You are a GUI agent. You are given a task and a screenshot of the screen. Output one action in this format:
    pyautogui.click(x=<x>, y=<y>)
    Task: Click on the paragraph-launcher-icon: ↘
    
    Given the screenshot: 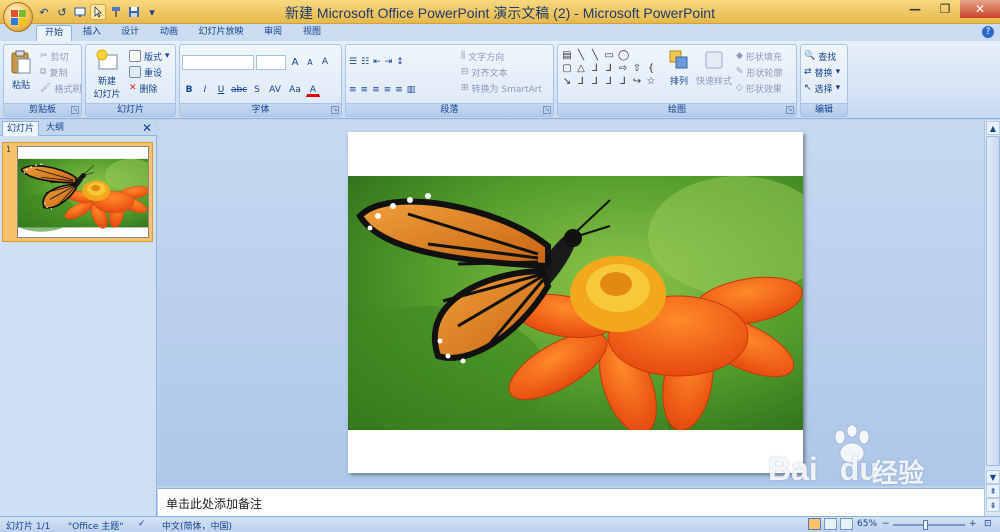 What is the action you would take?
    pyautogui.click(x=547, y=110)
    